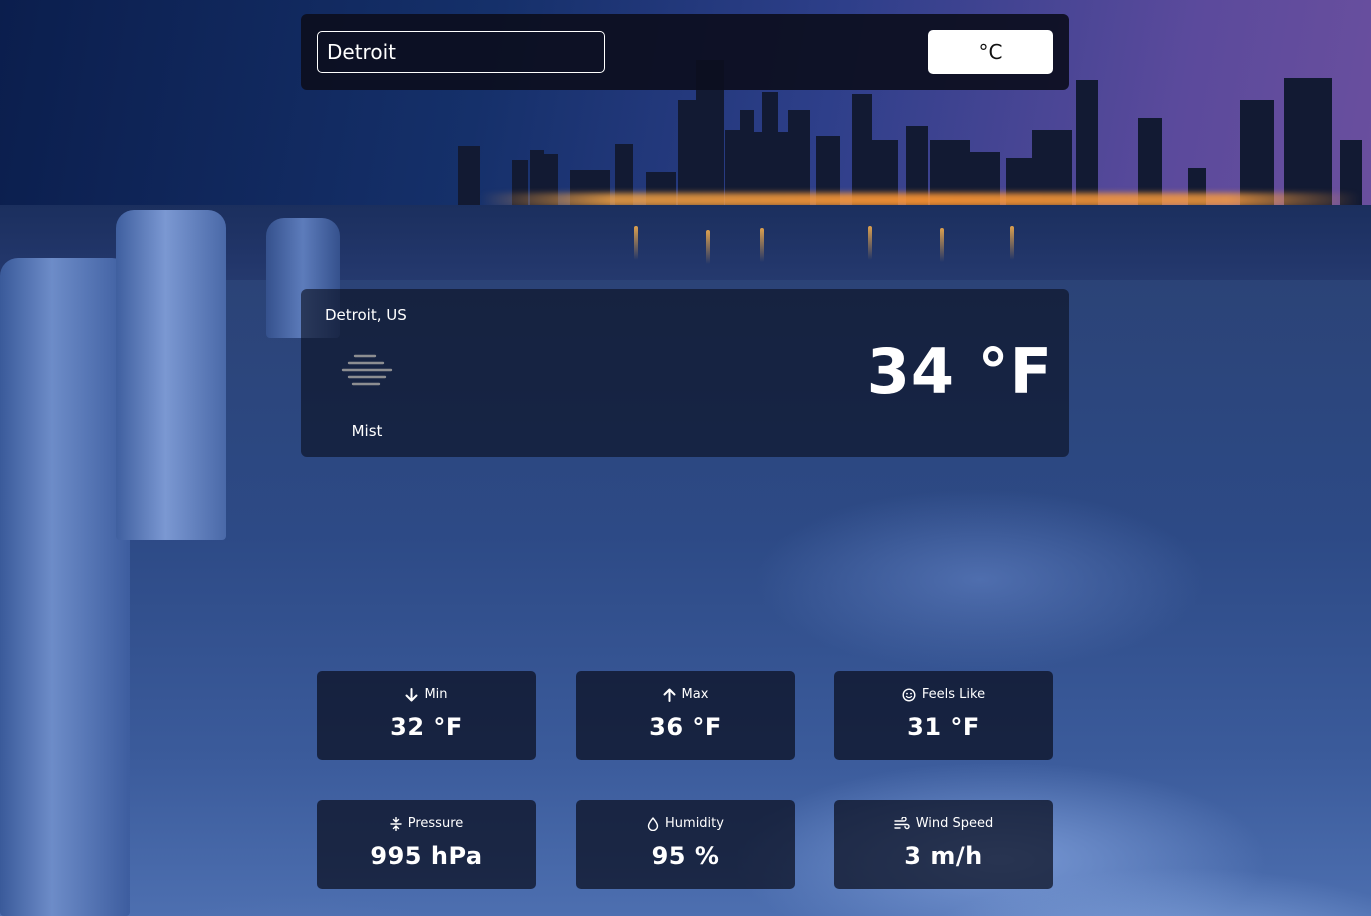 This screenshot has width=1371, height=916. What do you see at coordinates (426, 727) in the screenshot?
I see `stat-value: 32 °F` at bounding box center [426, 727].